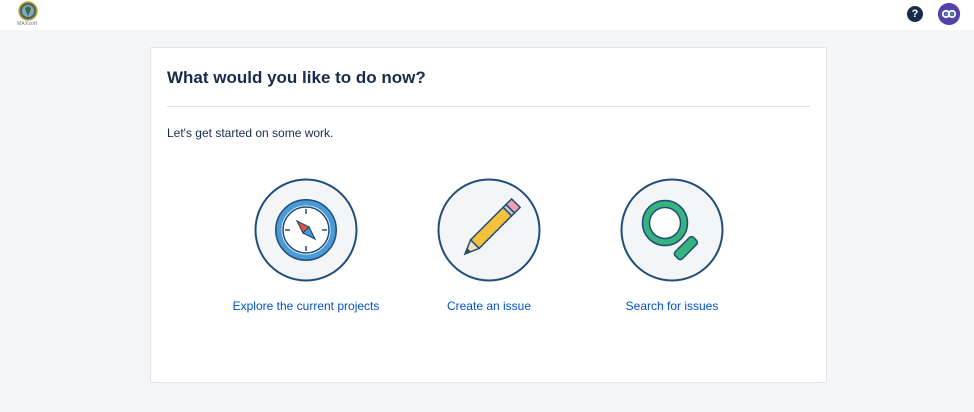 Image resolution: width=974 pixels, height=412 pixels. I want to click on user-avatar, so click(949, 14).